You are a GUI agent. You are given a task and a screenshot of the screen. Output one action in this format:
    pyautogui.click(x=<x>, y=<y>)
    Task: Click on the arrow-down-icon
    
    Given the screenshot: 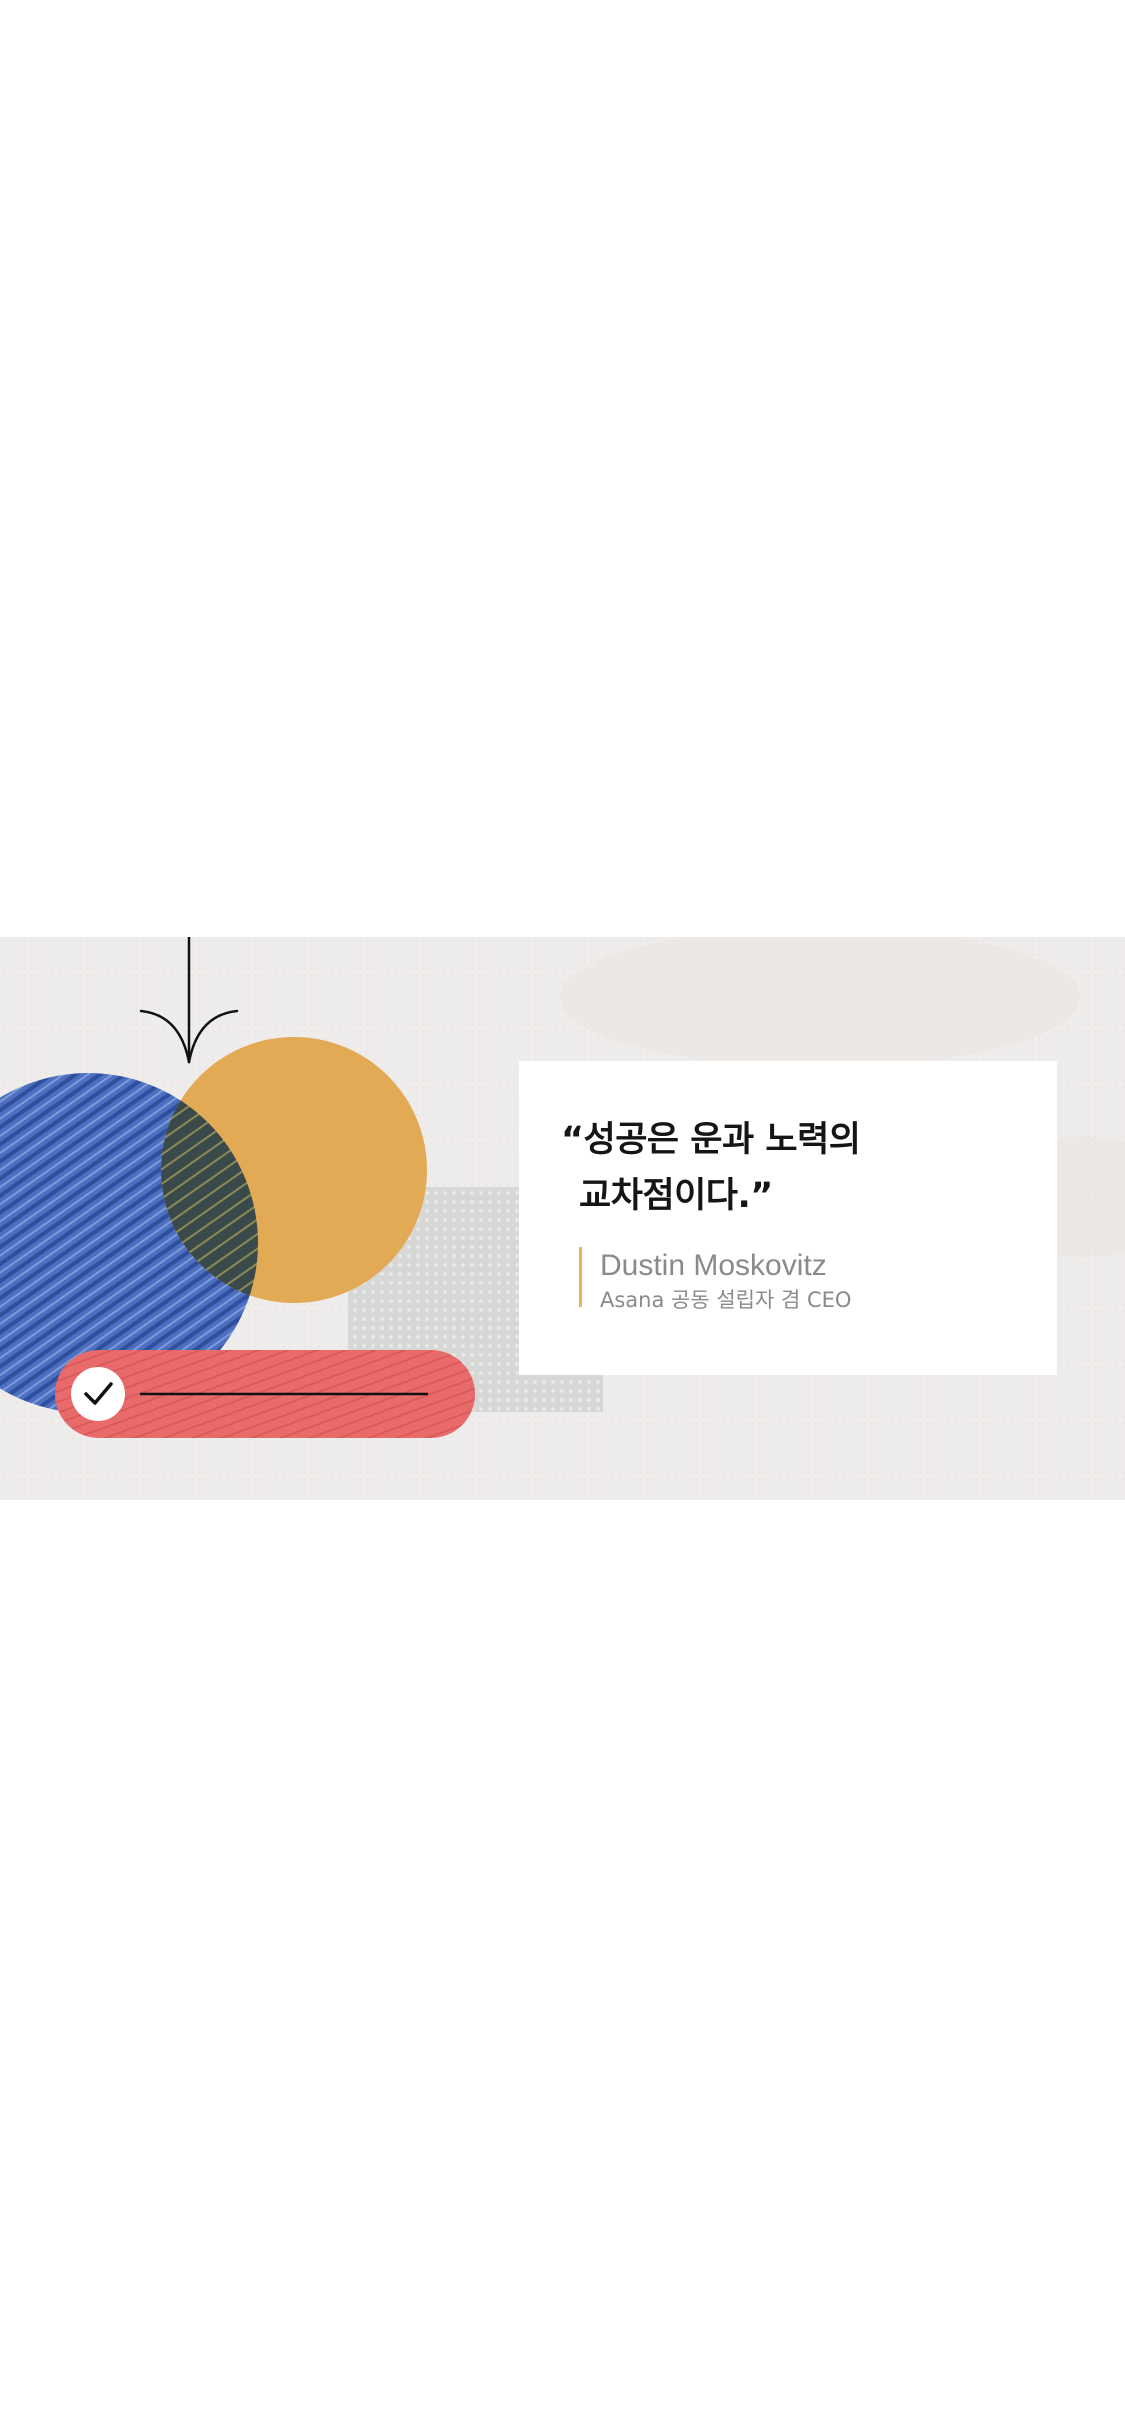 What is the action you would take?
    pyautogui.click(x=189, y=1000)
    